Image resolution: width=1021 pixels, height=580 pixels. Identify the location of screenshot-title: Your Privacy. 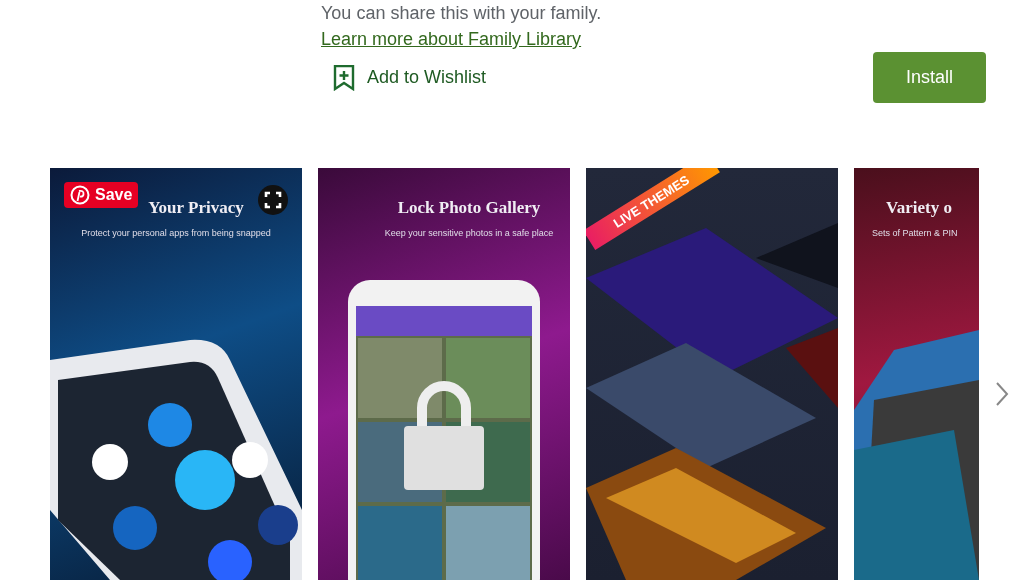
(196, 208).